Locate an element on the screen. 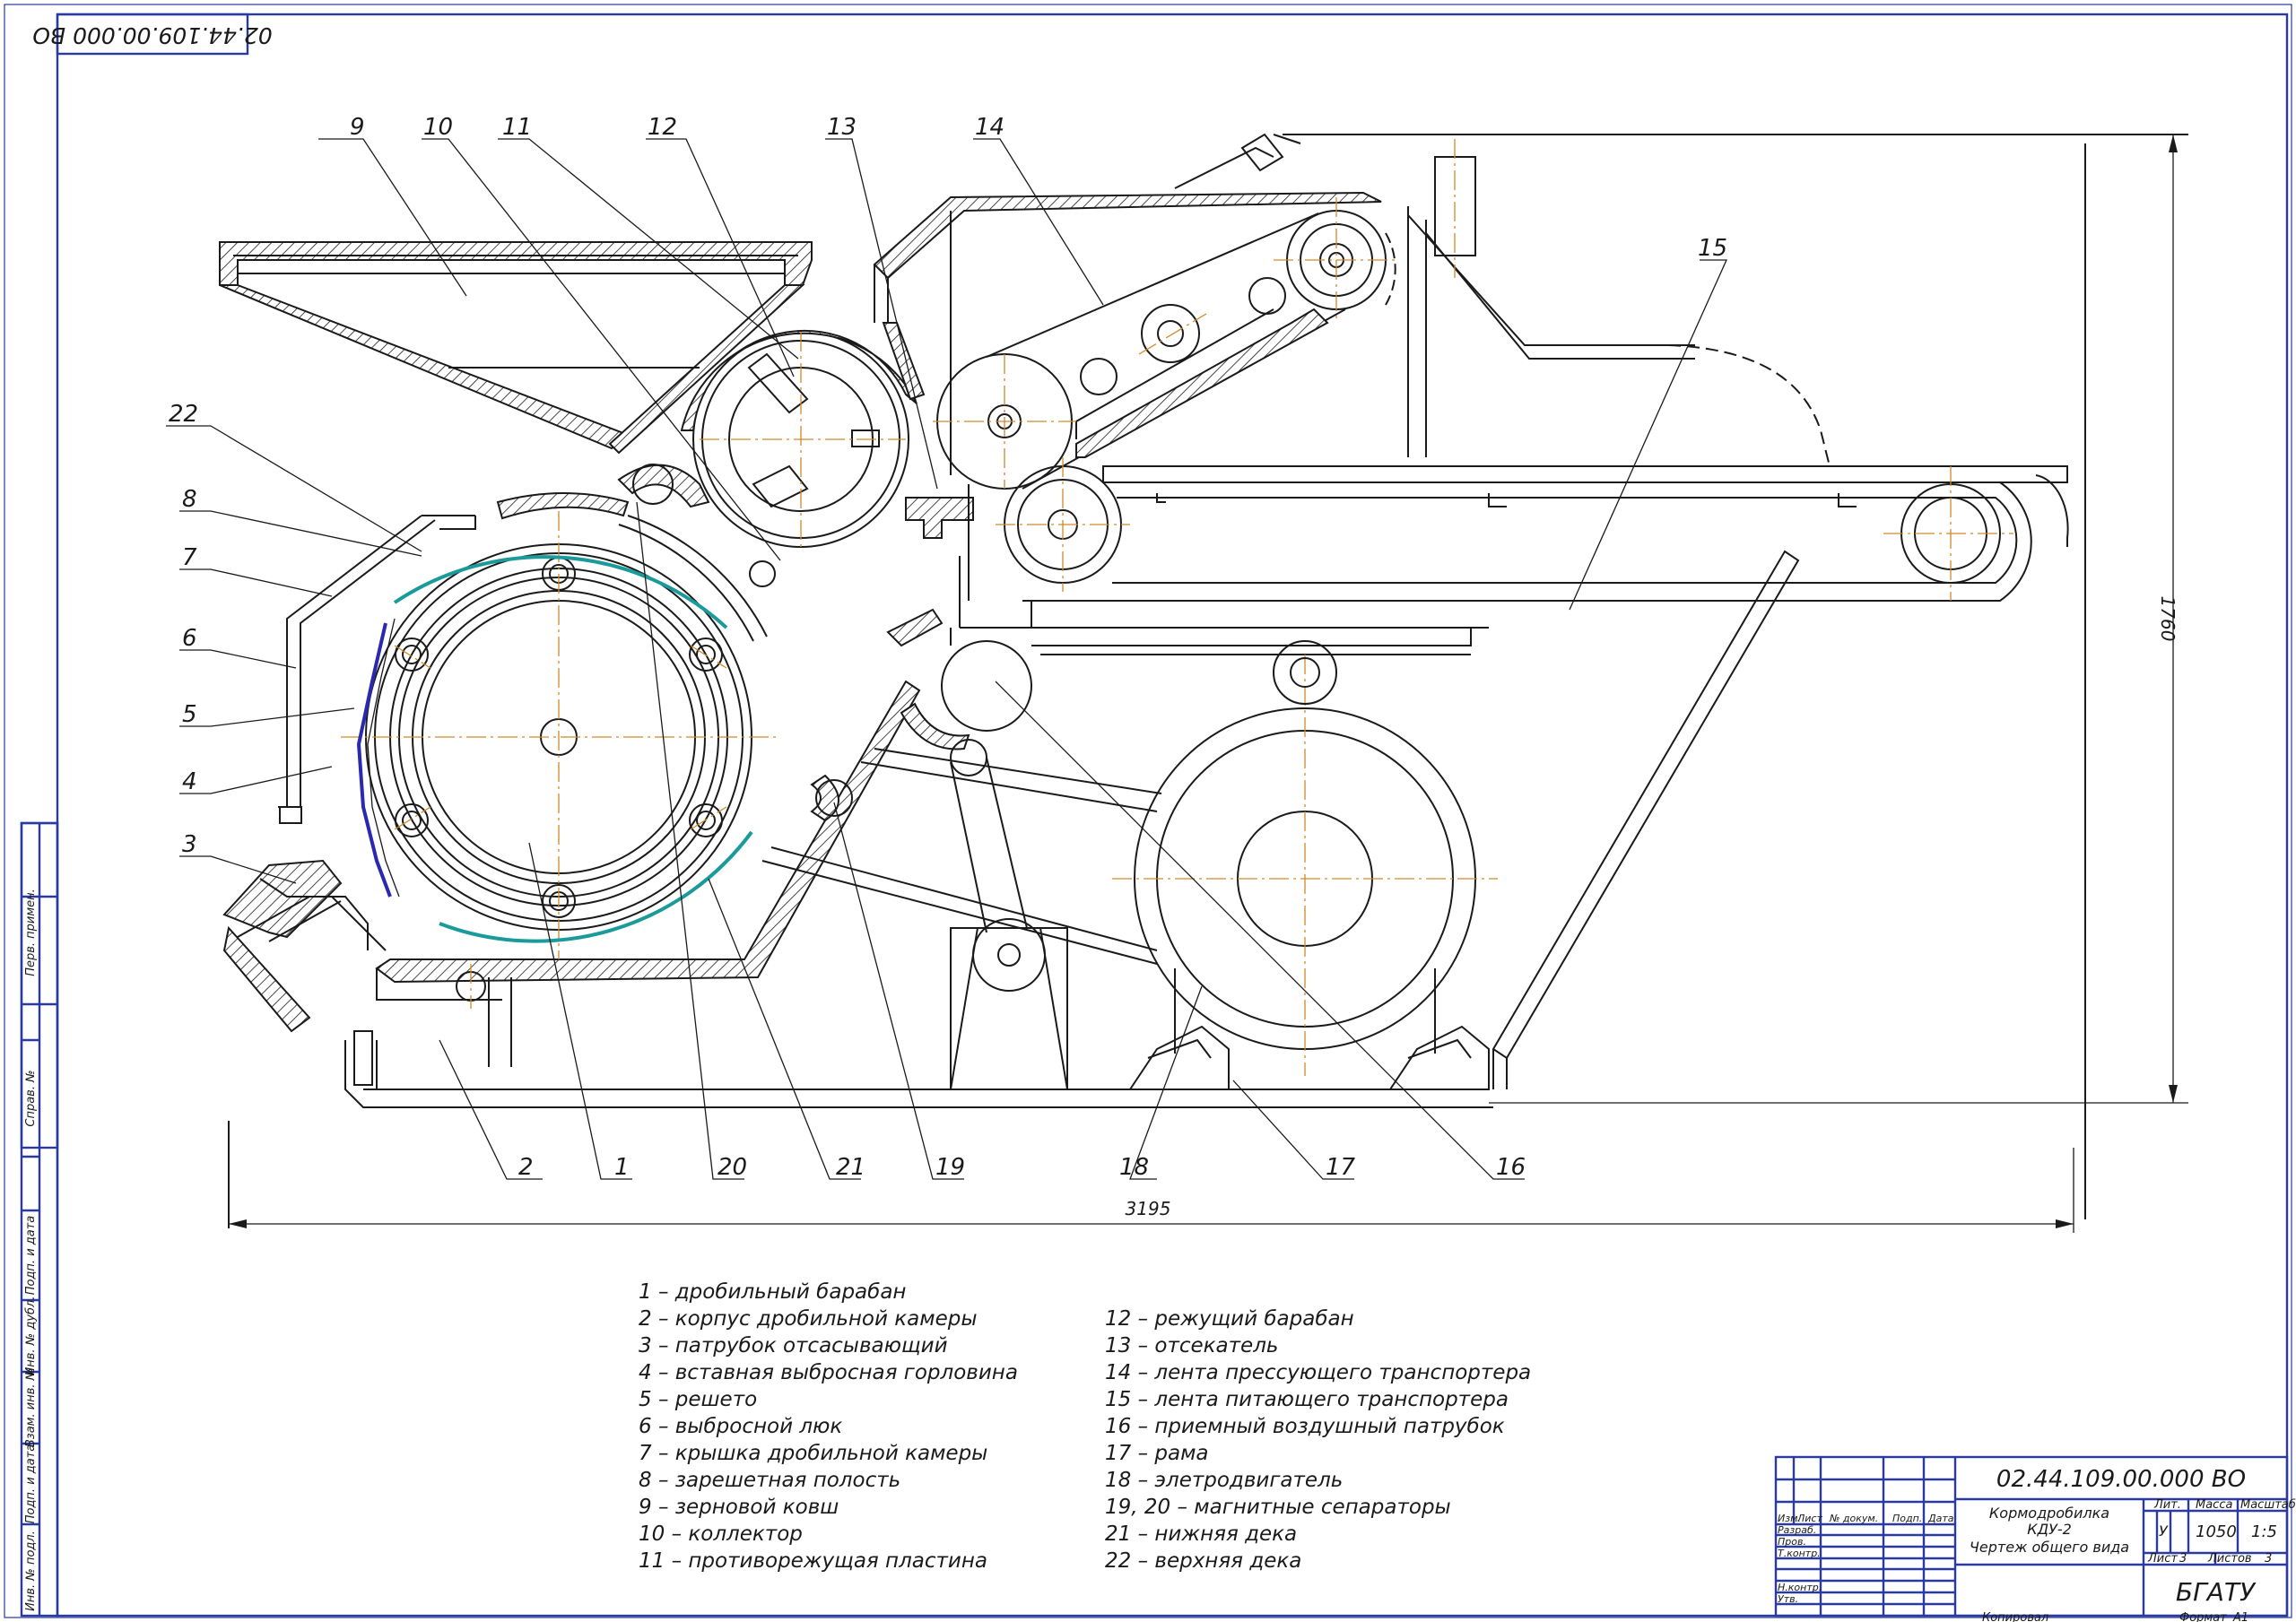  title-code: 02.44.109.00.000 ВО is located at coordinates (2121, 1479).